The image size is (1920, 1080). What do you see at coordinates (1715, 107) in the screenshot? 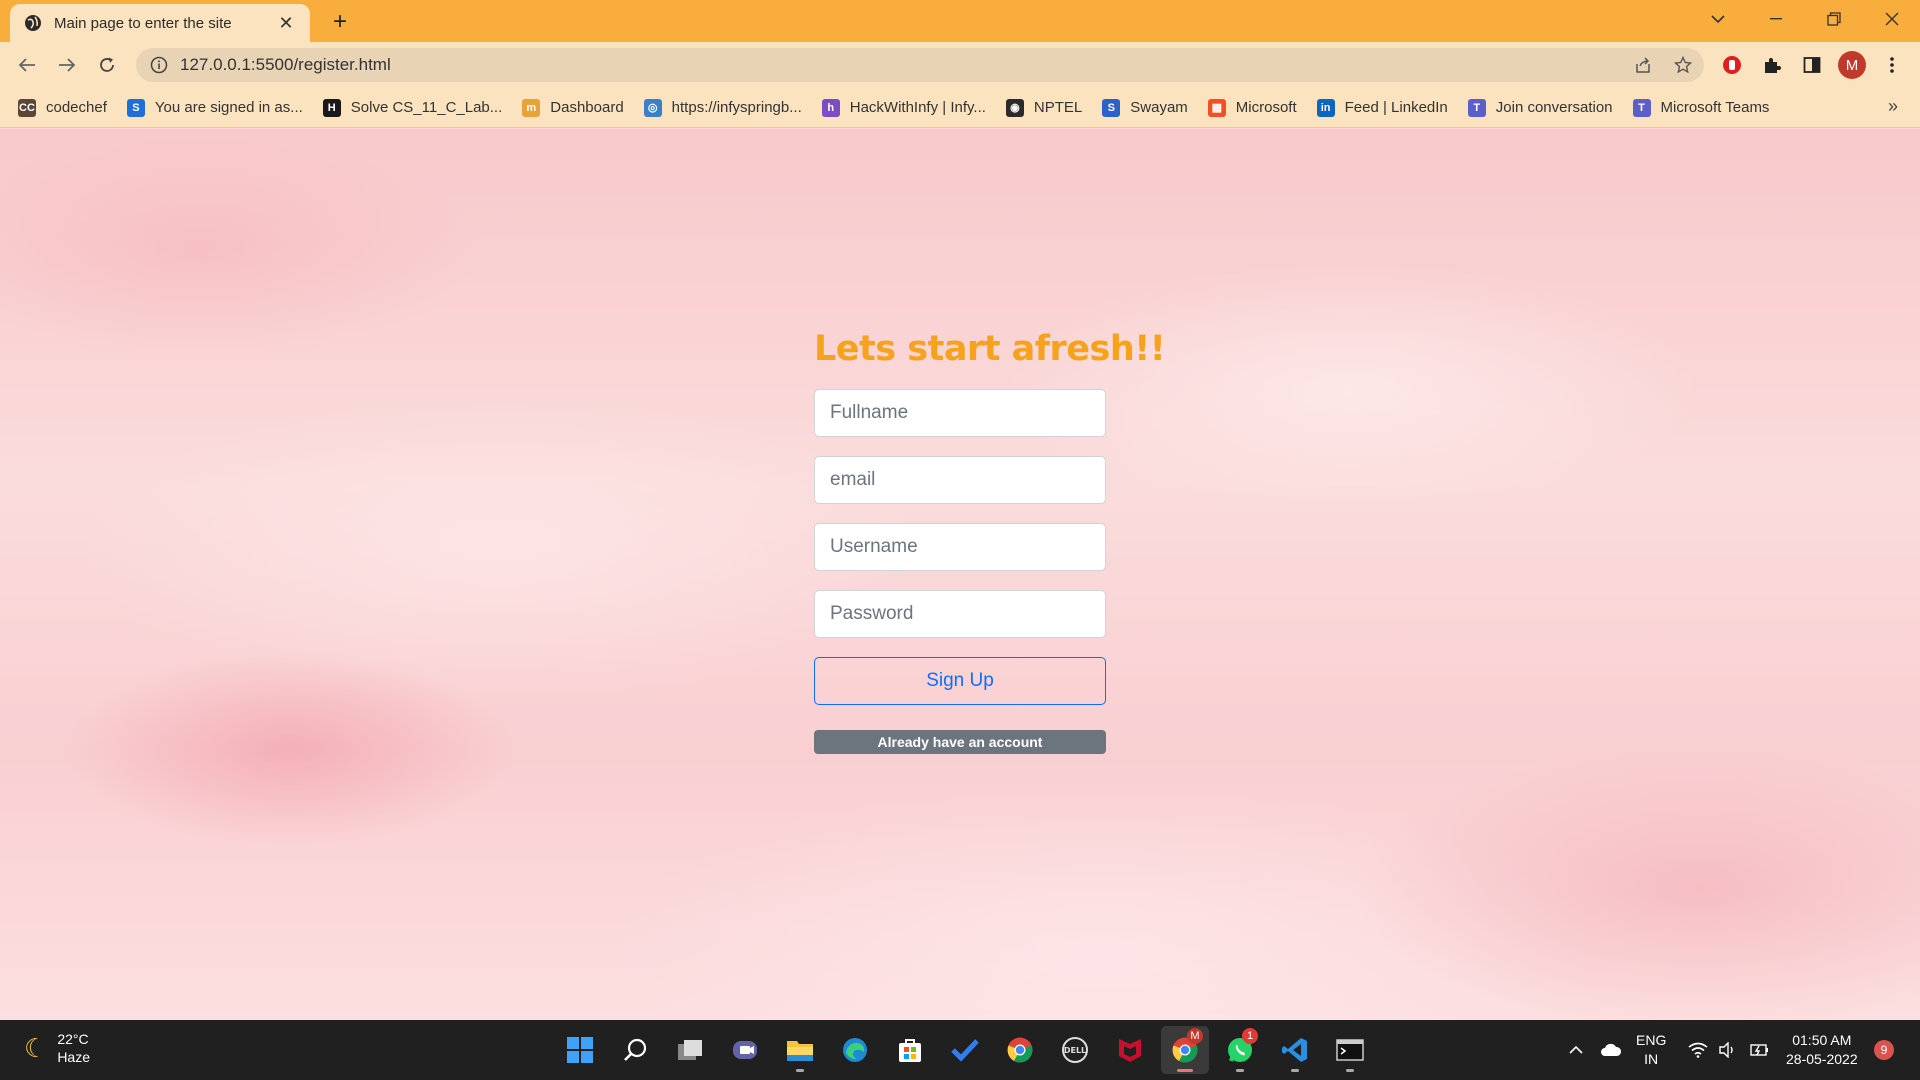
I see `bookmark-label: Microsoft Teams` at bounding box center [1715, 107].